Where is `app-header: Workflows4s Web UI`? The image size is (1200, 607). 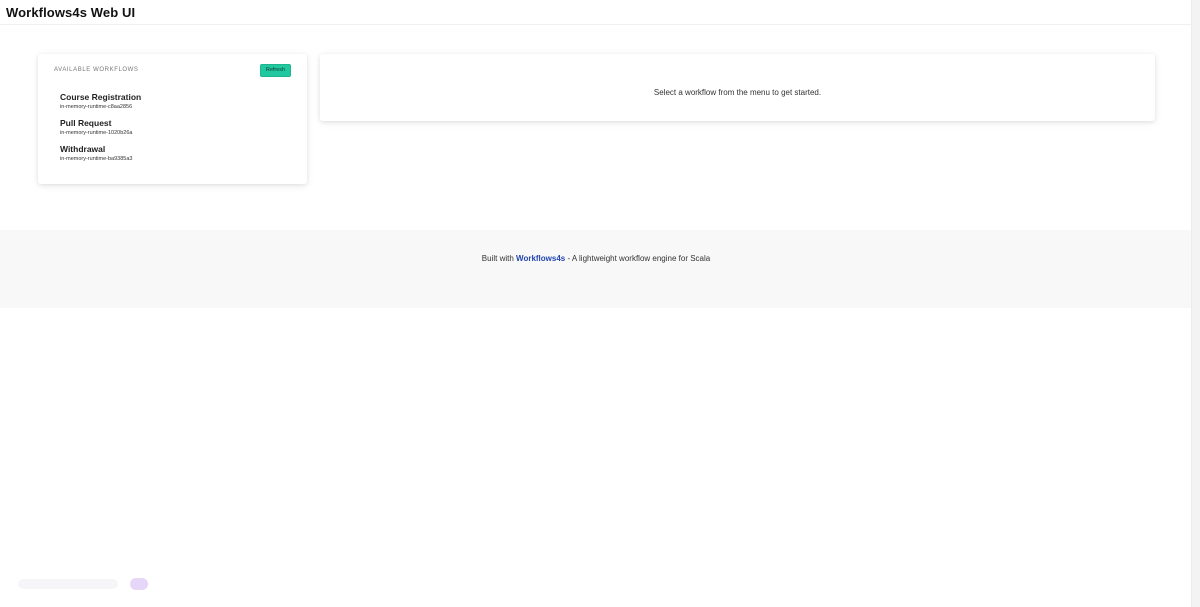 app-header: Workflows4s Web UI is located at coordinates (596, 12).